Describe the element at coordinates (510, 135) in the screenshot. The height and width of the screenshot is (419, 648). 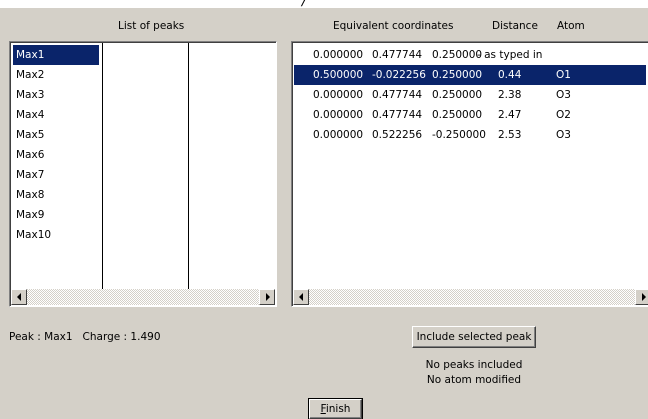
I see `distance-cell: 2.53` at that location.